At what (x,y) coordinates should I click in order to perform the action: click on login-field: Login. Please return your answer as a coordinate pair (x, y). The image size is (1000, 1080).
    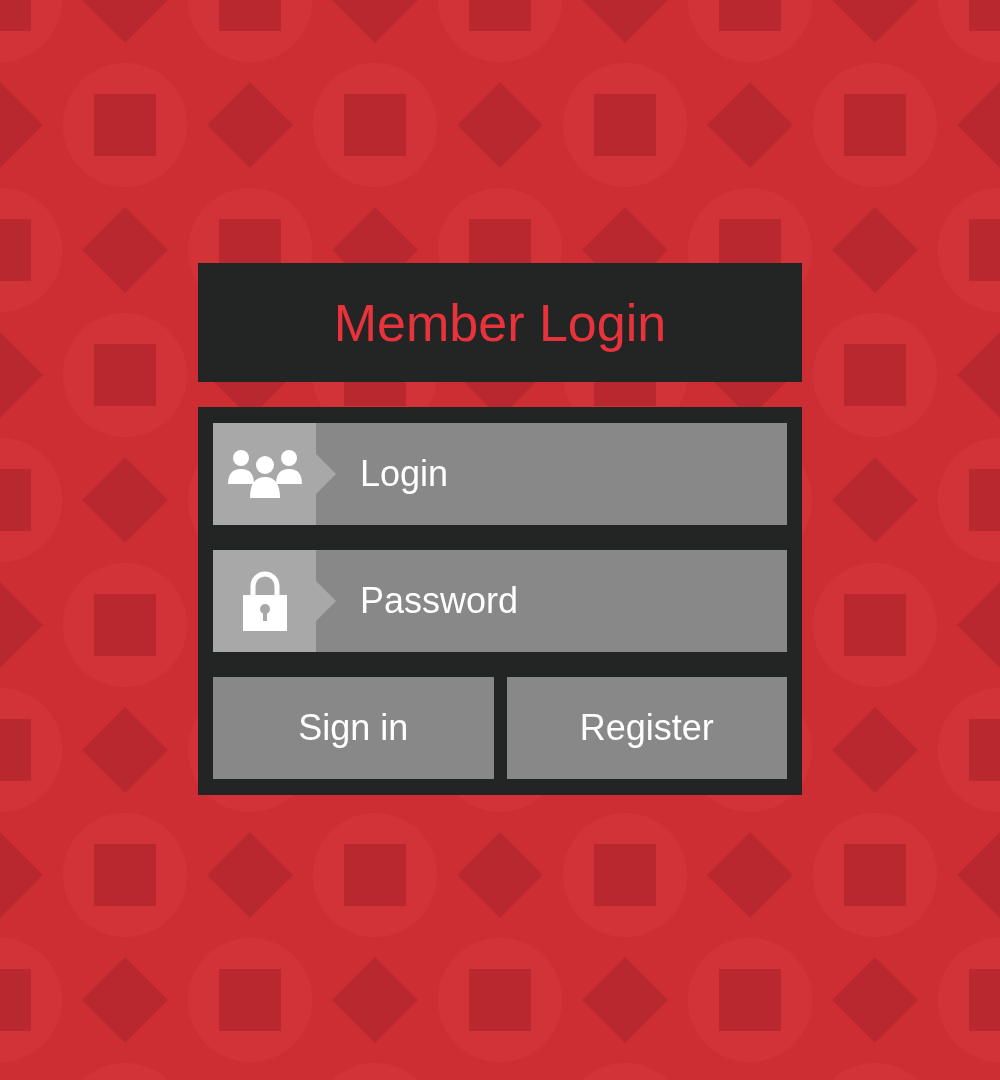
    Looking at the image, I should click on (551, 474).